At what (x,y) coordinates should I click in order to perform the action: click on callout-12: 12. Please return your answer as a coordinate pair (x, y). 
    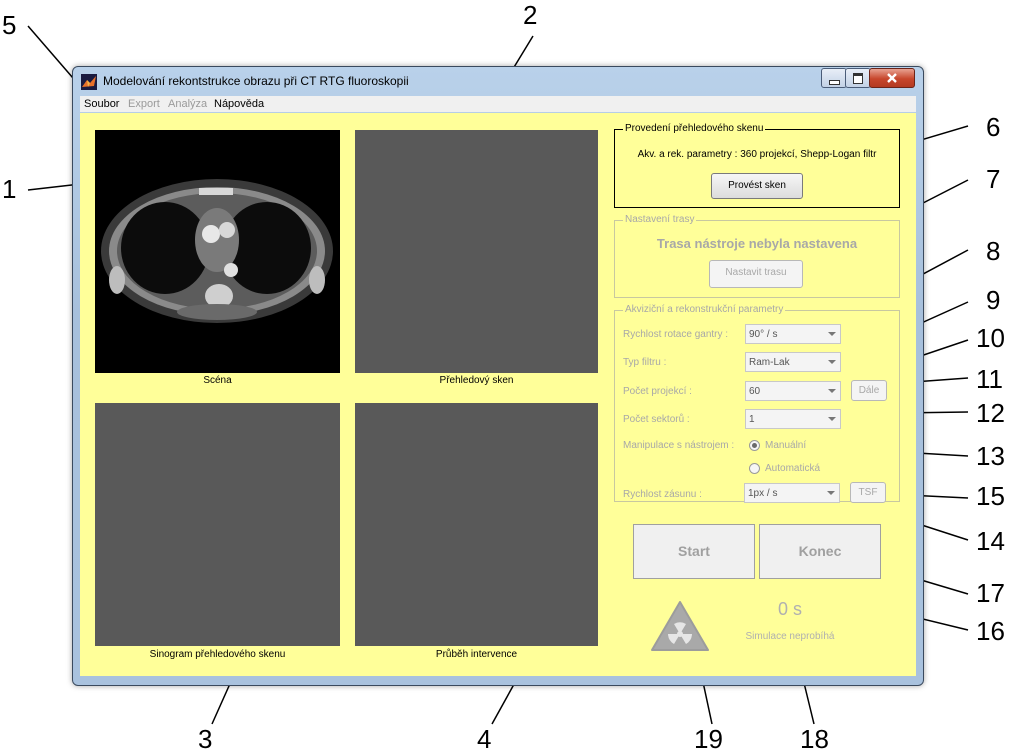
    Looking at the image, I should click on (990, 413).